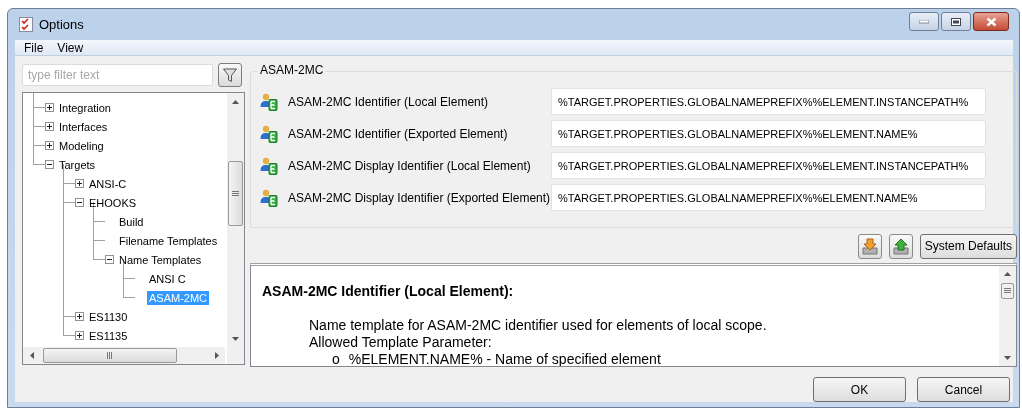  I want to click on description-text: %ELEMENT.NAME% - Name of specified element, so click(504, 358).